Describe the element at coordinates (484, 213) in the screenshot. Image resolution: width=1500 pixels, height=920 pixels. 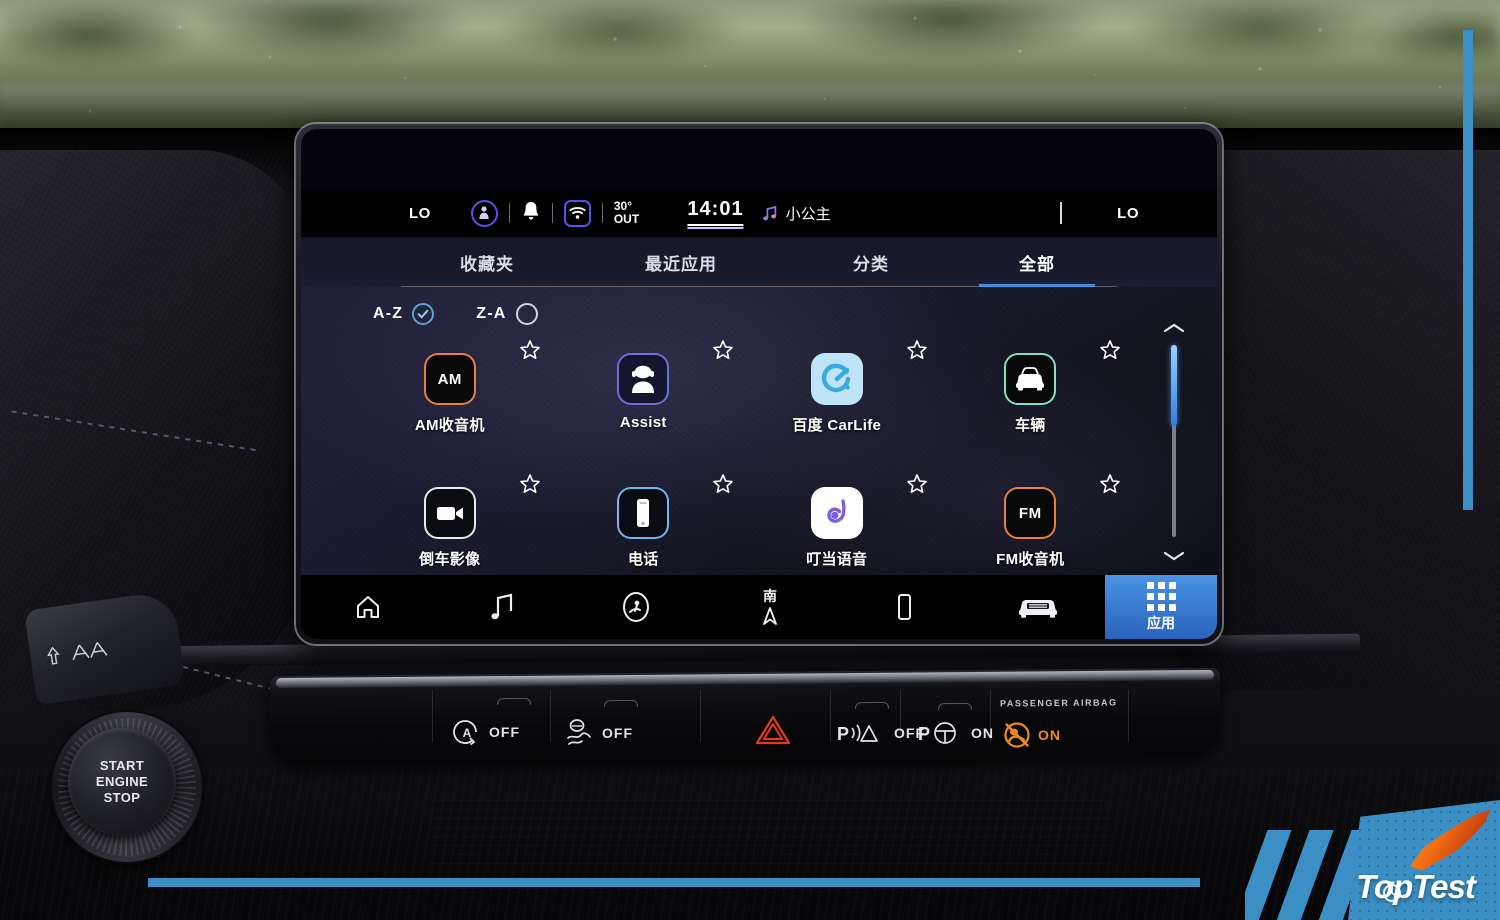
I see `occupant-seat-icon` at that location.